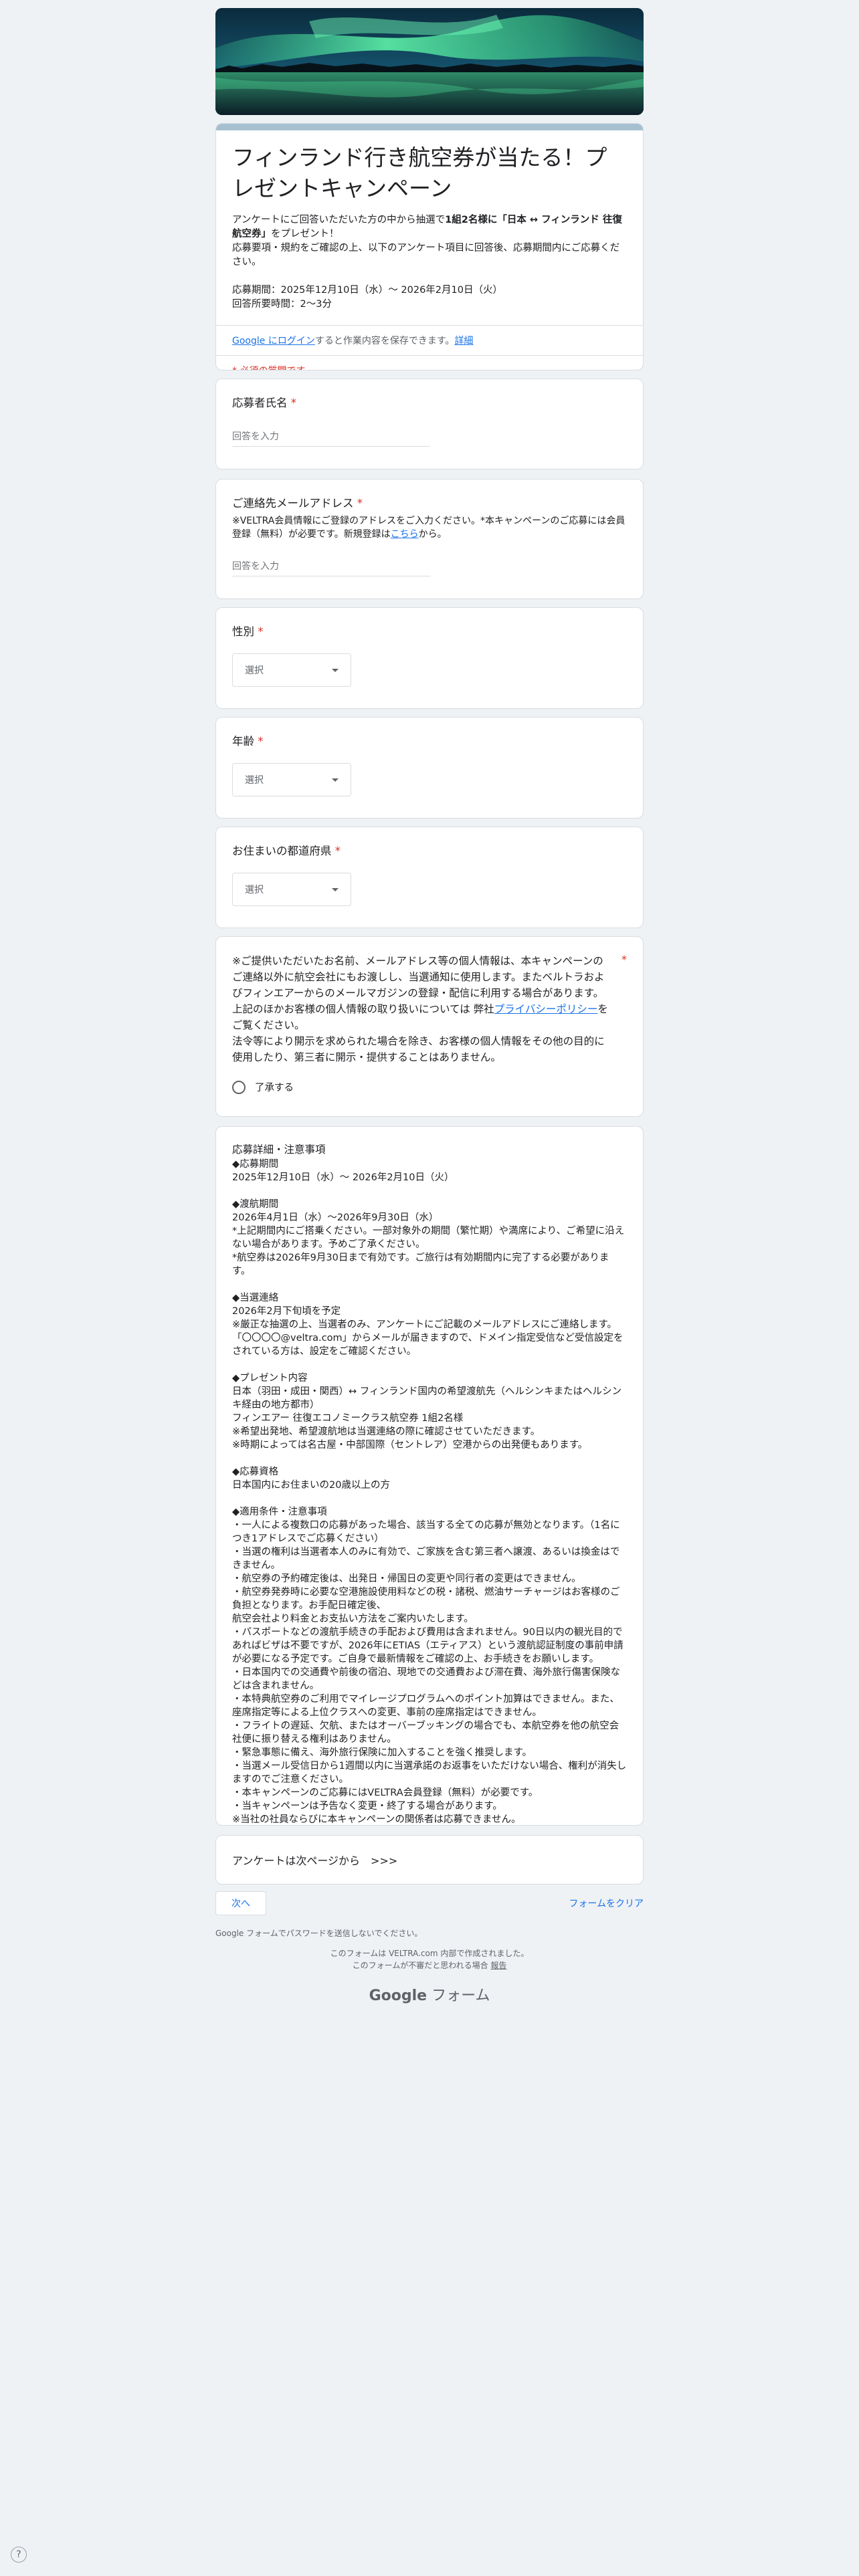 The image size is (859, 2576). I want to click on consent-paragraph: 上記のほかお客様の個人情報の取り扱いについては 弊社, so click(363, 1009).